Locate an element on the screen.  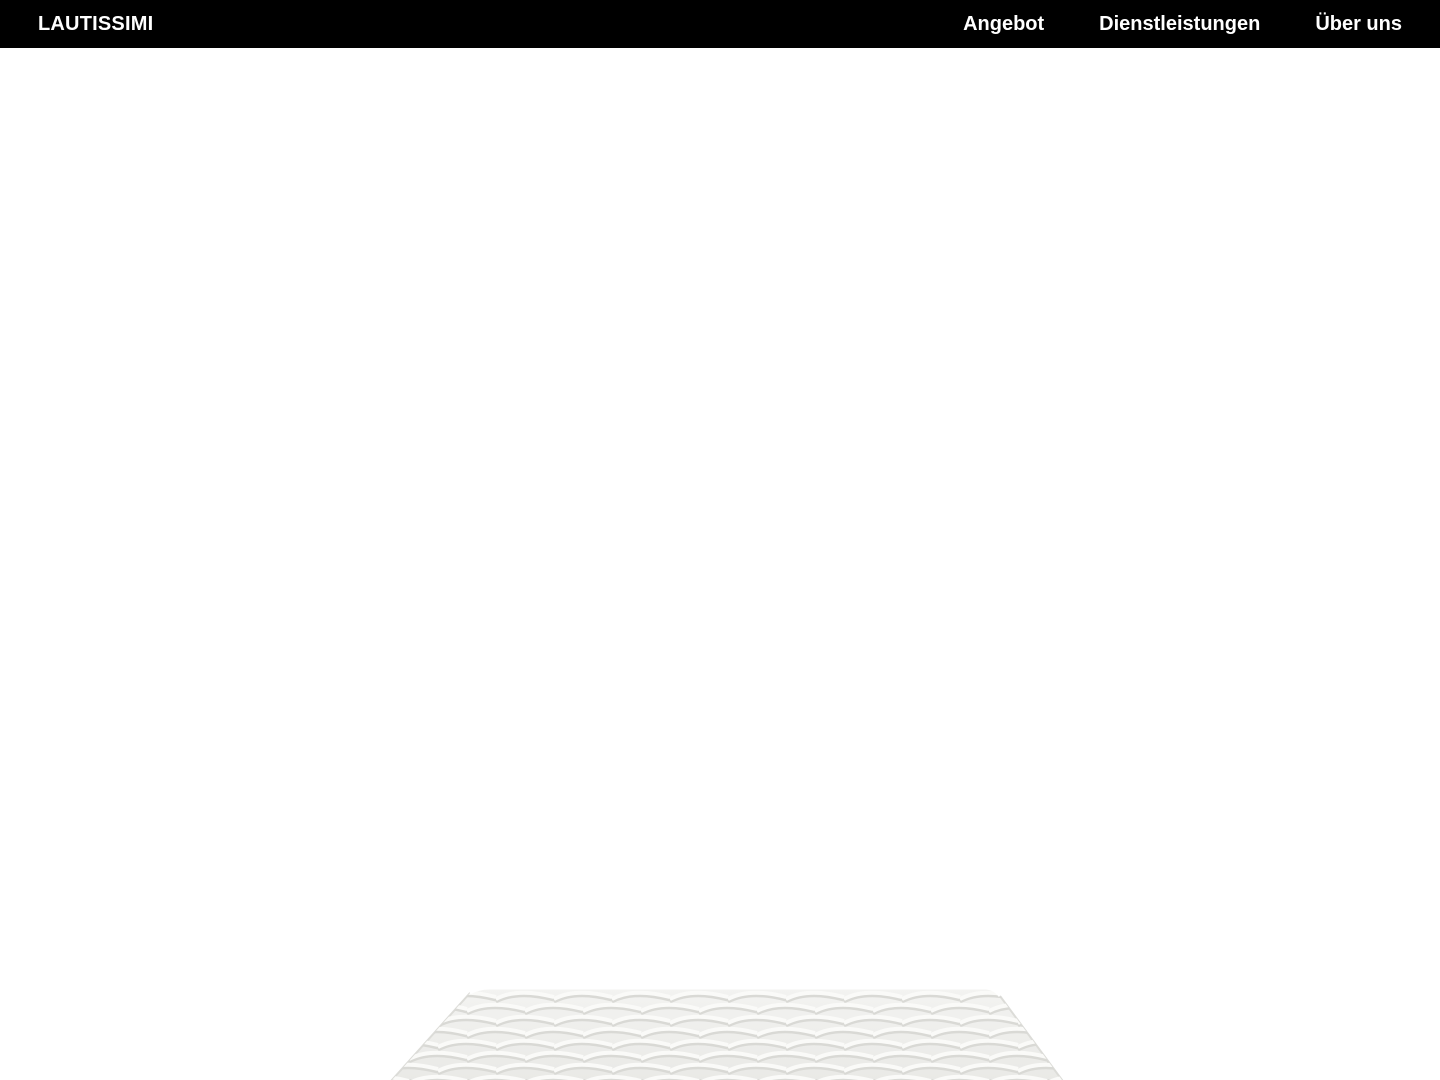
nav-link-angebot: Angebot is located at coordinates (1003, 24).